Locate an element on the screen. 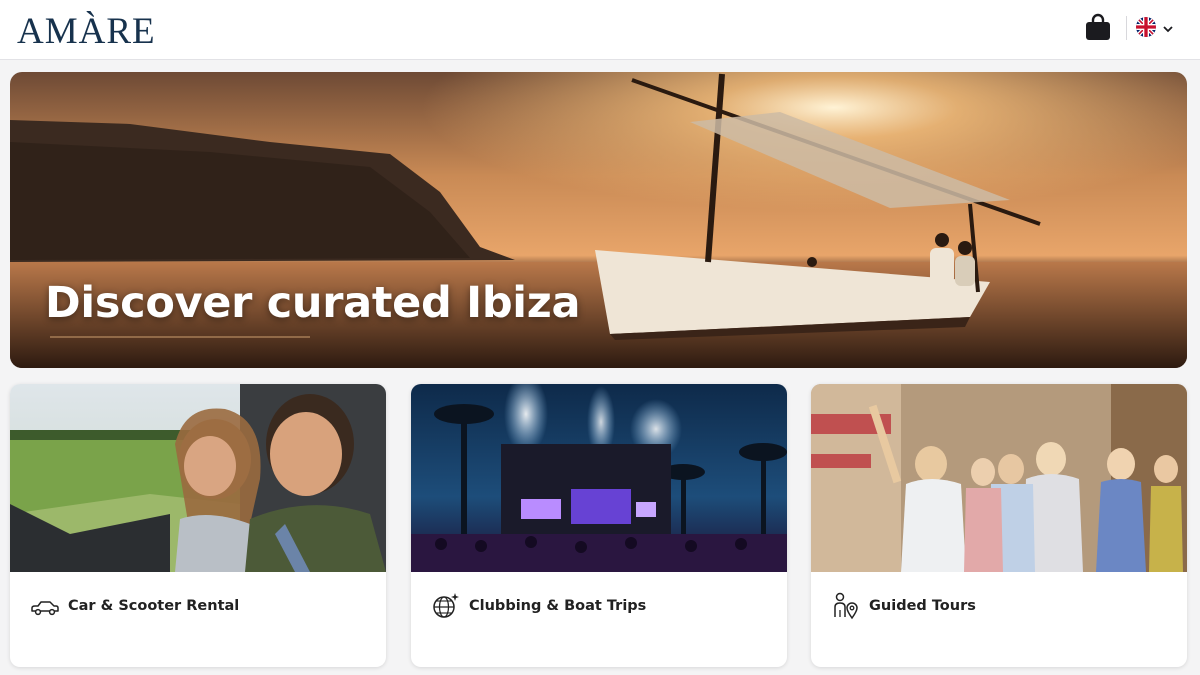 The image size is (1200, 675). category-card-guided-tours: Guided Tours is located at coordinates (999, 525).